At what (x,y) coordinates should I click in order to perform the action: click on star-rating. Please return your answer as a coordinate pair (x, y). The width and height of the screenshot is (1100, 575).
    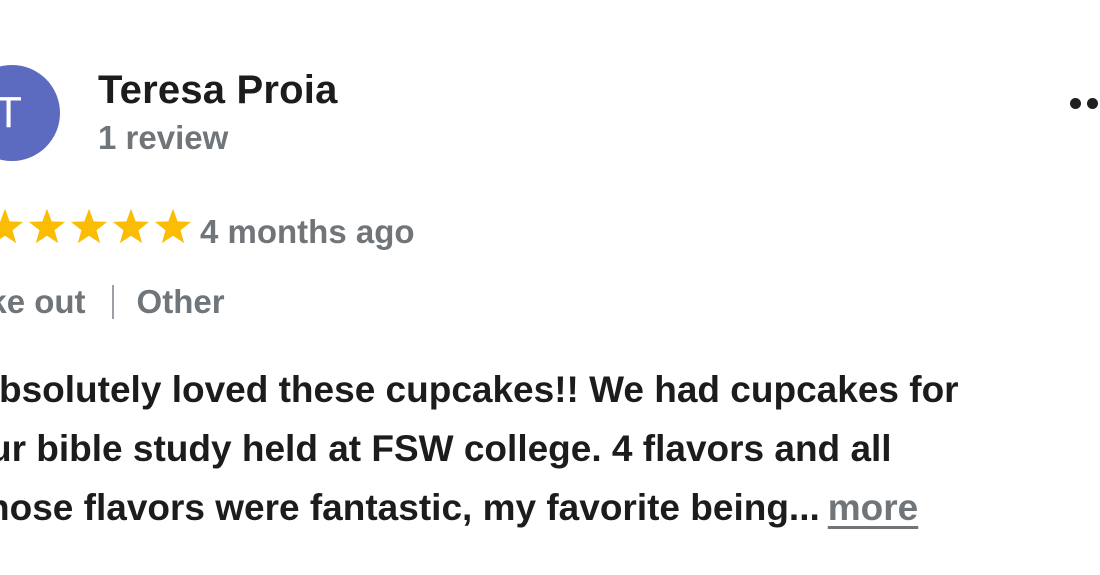
    Looking at the image, I should click on (96, 227).